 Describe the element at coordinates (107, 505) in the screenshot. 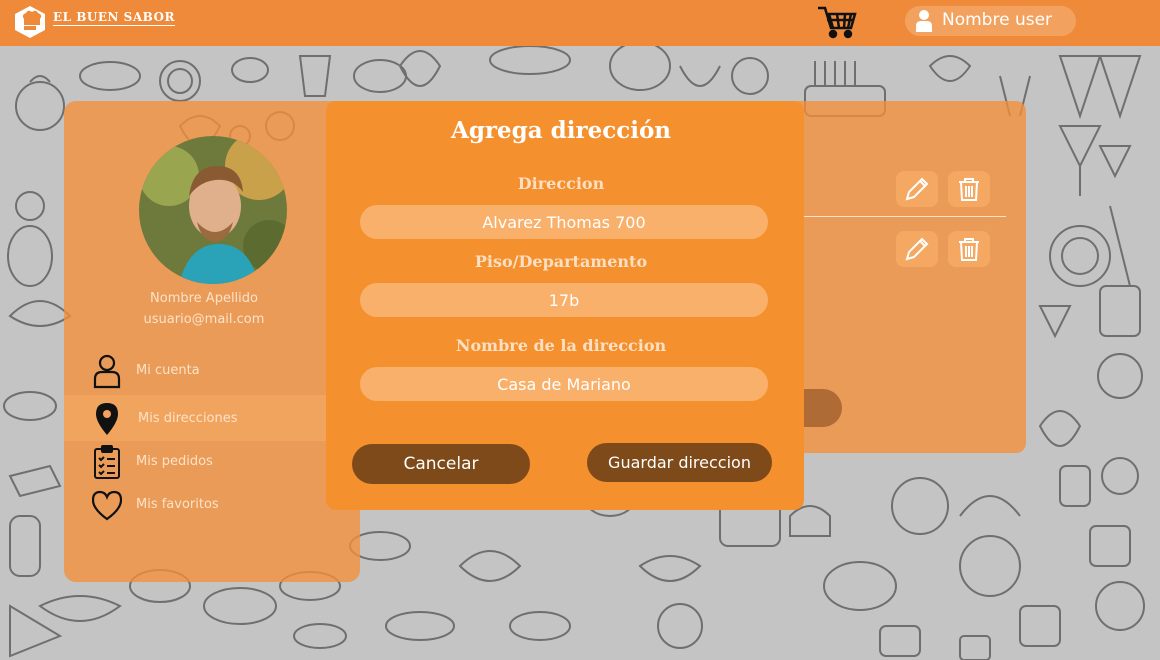

I see `heart-outline-icon` at that location.